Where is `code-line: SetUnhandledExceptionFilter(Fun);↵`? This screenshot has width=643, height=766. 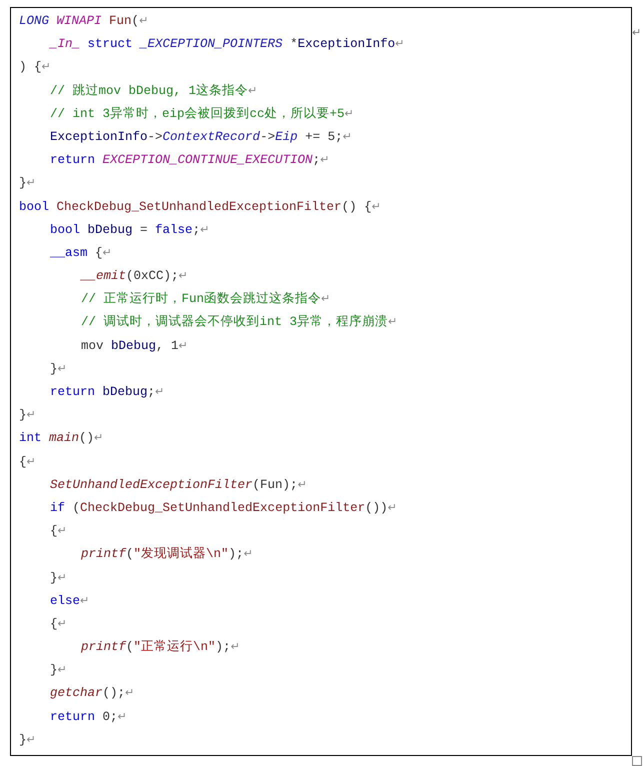 code-line: SetUnhandledExceptionFilter(Fun);↵ is located at coordinates (178, 485).